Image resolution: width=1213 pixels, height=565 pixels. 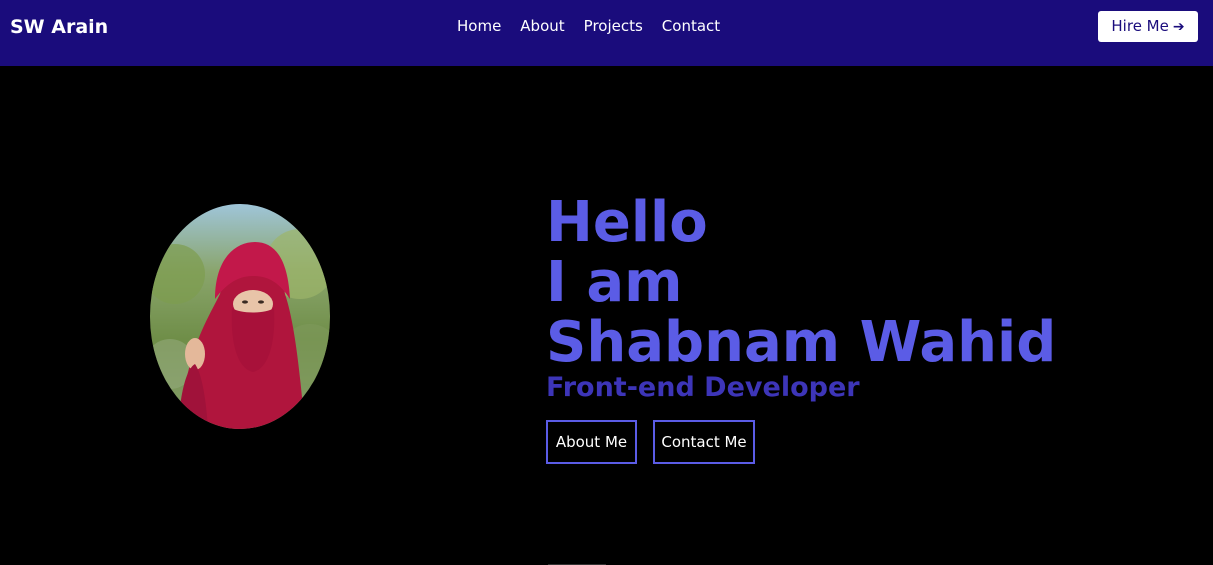 I want to click on about-me-button: About Me, so click(x=591, y=442).